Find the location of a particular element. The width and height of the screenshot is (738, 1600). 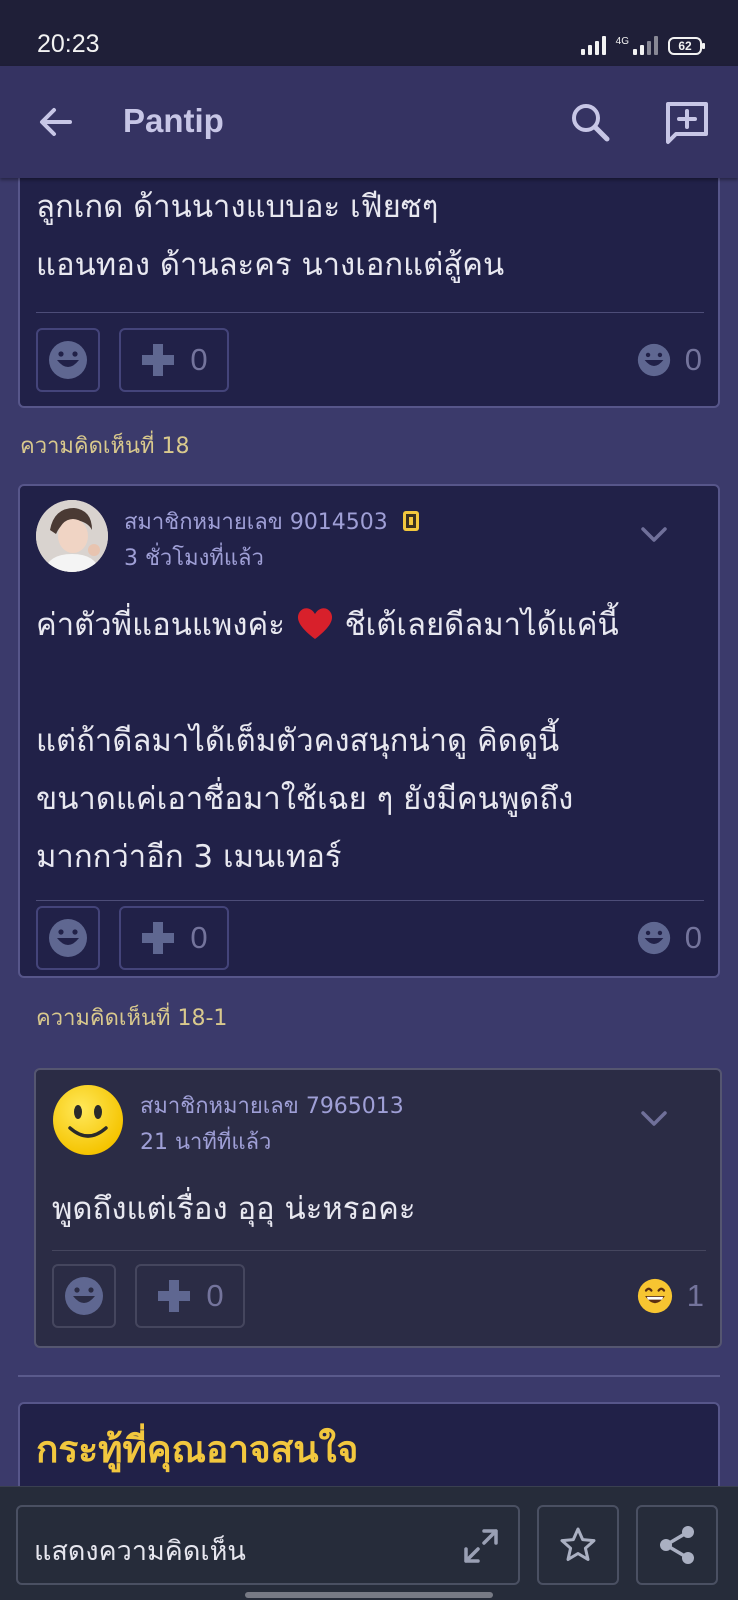

bottom-bar: แสดงความคิดเห็น is located at coordinates (369, 1543).